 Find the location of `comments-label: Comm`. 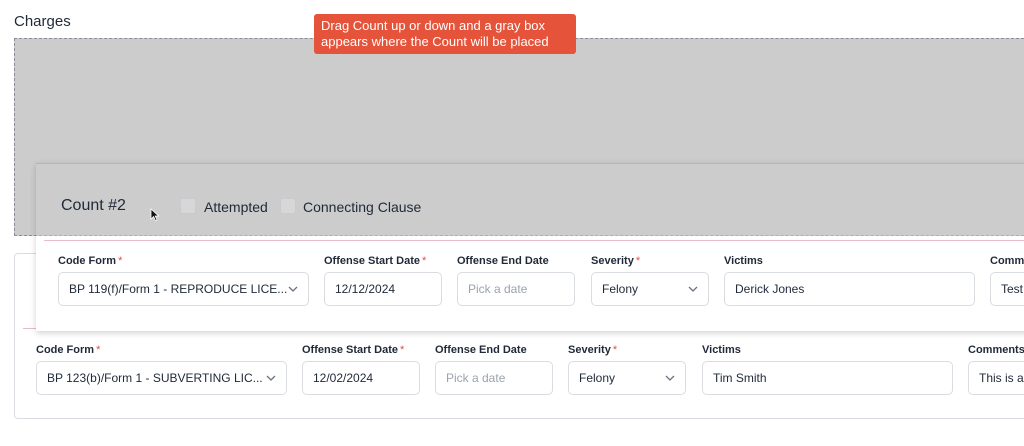

comments-label: Comm is located at coordinates (1007, 261).